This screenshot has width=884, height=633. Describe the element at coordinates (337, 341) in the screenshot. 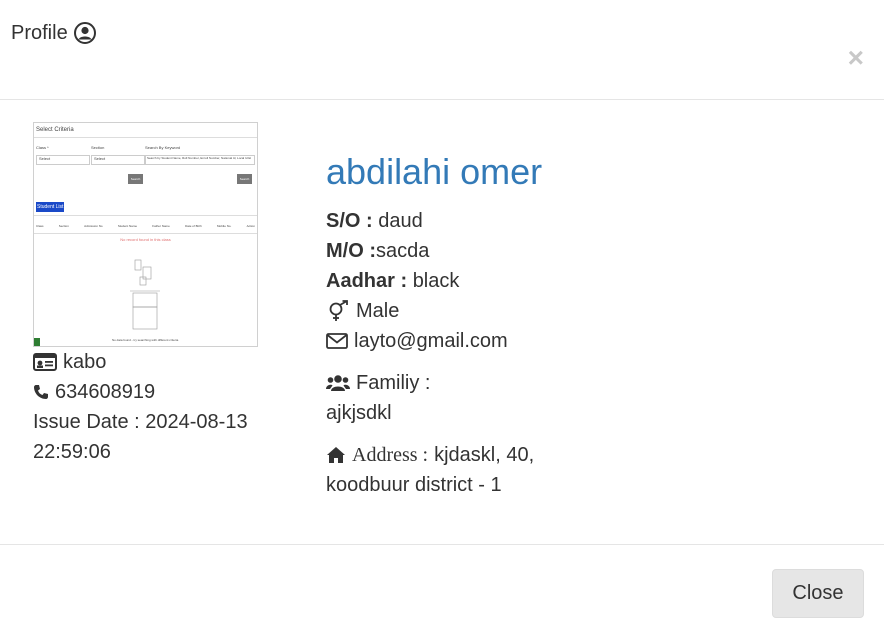

I see `envelope-icon` at that location.